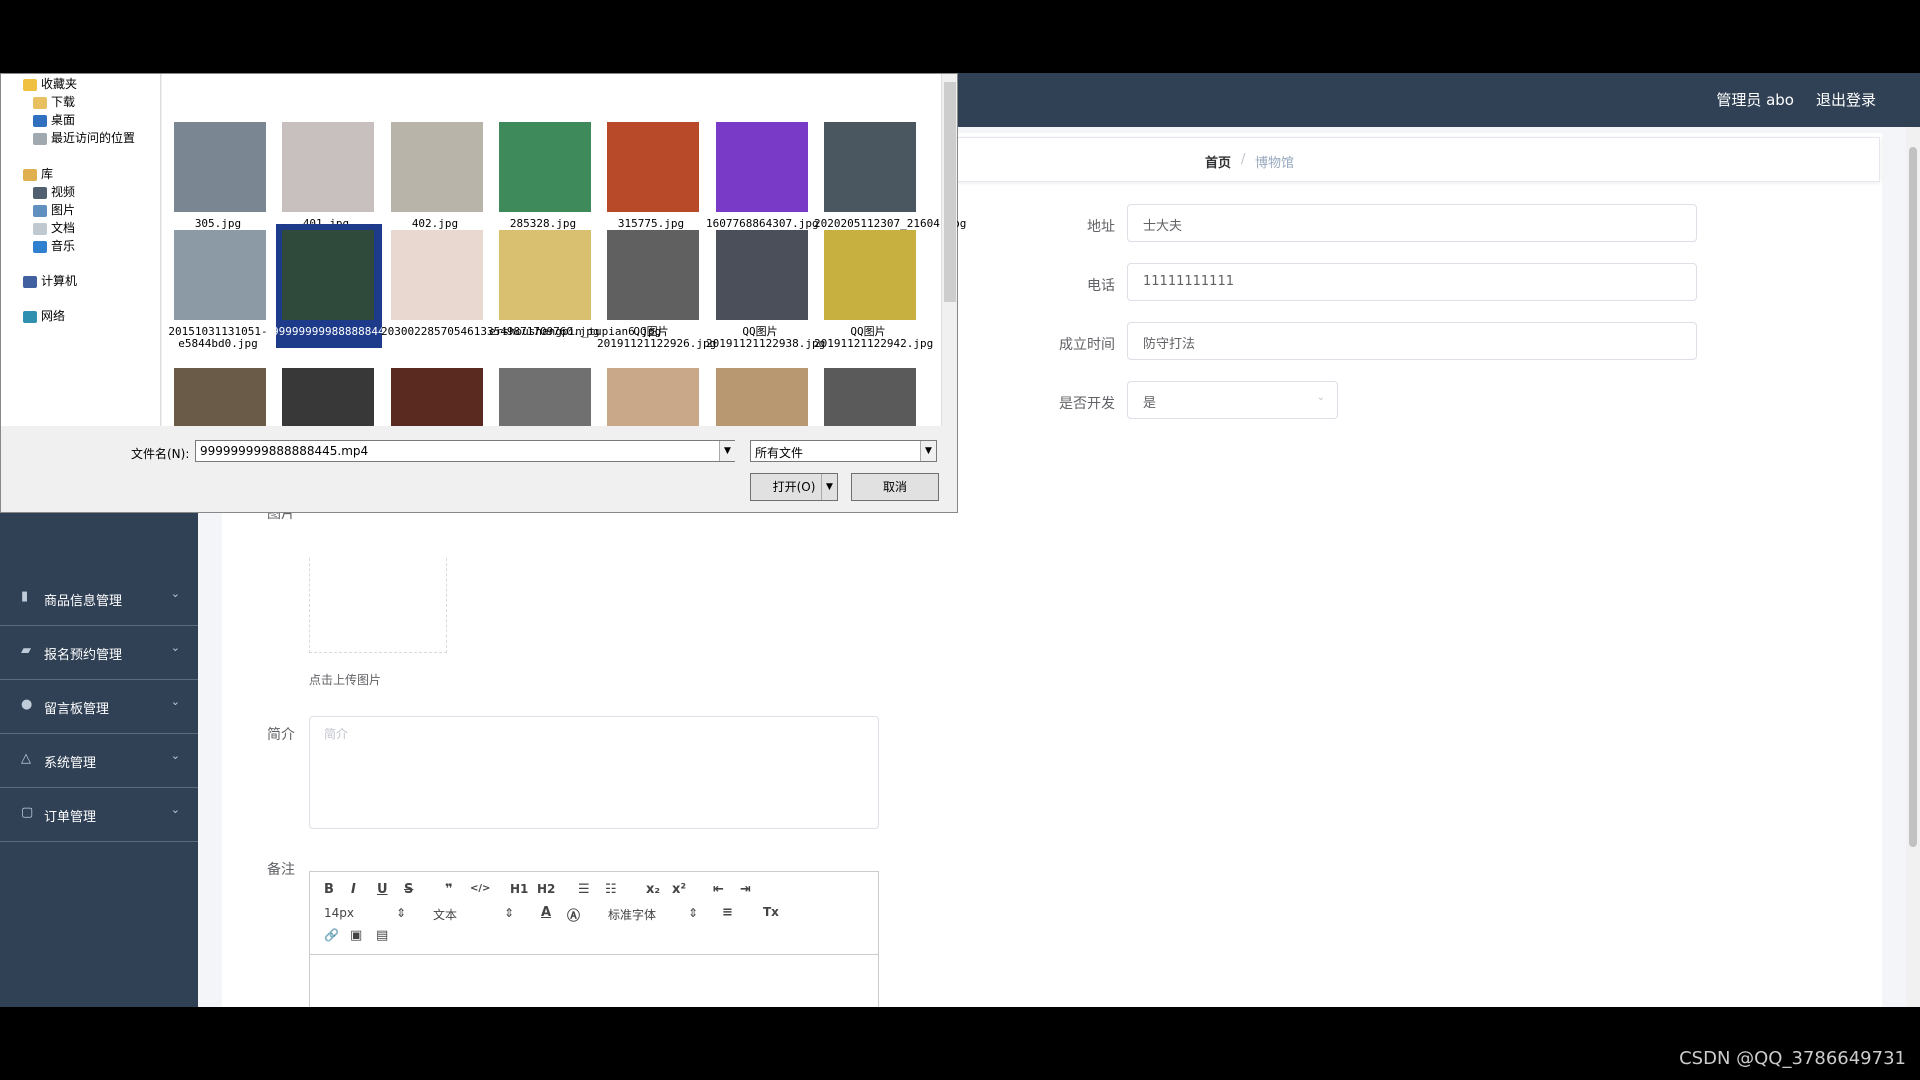 The height and width of the screenshot is (1080, 1920). I want to click on file-name: QQ图片20191121122942.jpg, so click(873, 338).